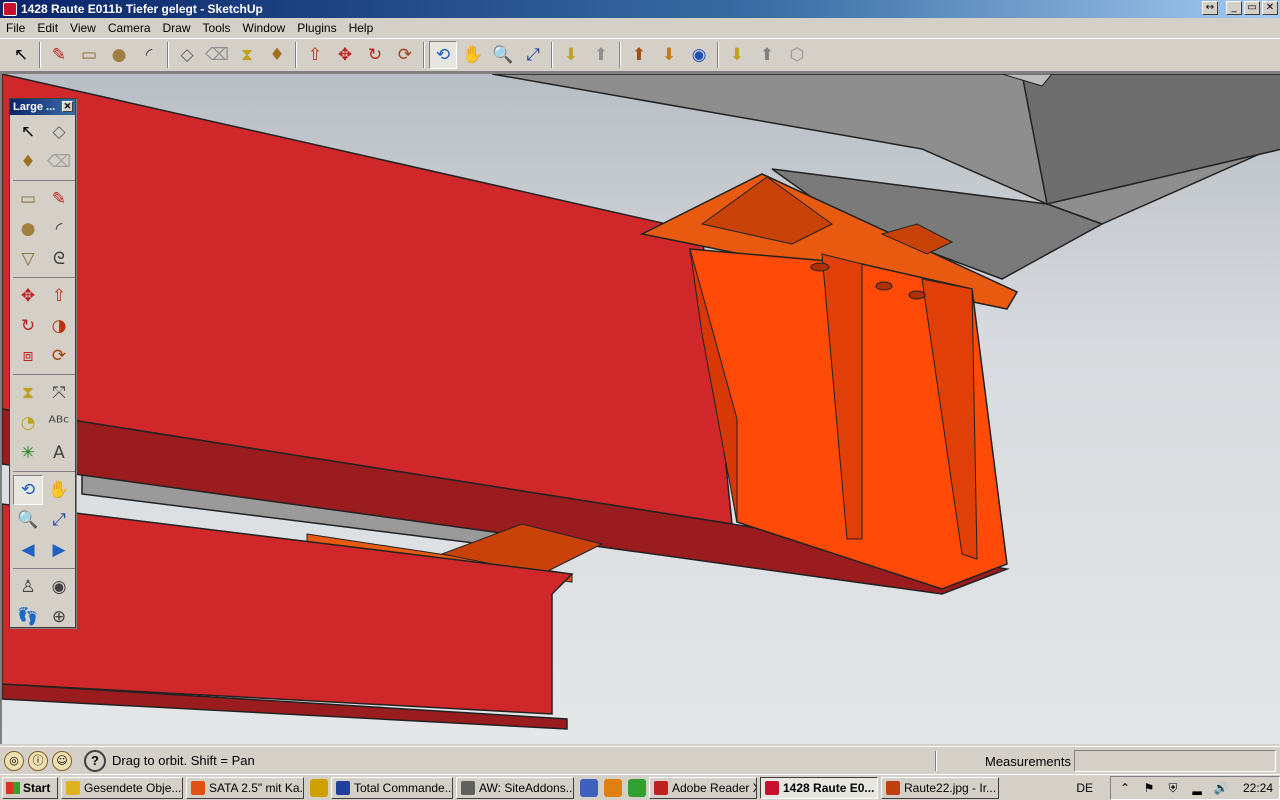  I want to click on palette-polygon-icon: ▽, so click(28, 259).